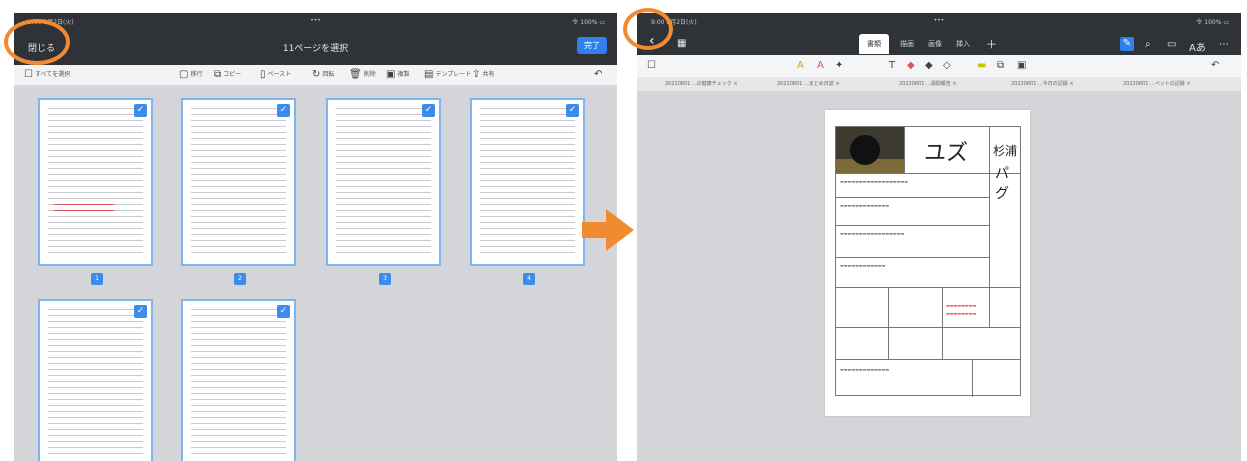 The height and width of the screenshot is (461, 1247). What do you see at coordinates (397, 74) in the screenshot?
I see `duplicate-button: ▣ 複製` at bounding box center [397, 74].